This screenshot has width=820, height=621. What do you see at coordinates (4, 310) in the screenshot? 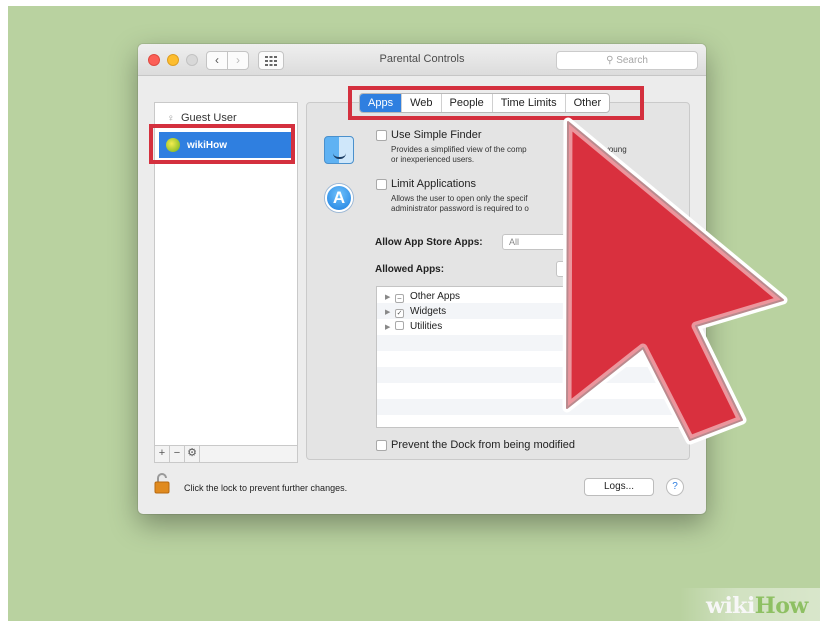
I see `image-border-left` at bounding box center [4, 310].